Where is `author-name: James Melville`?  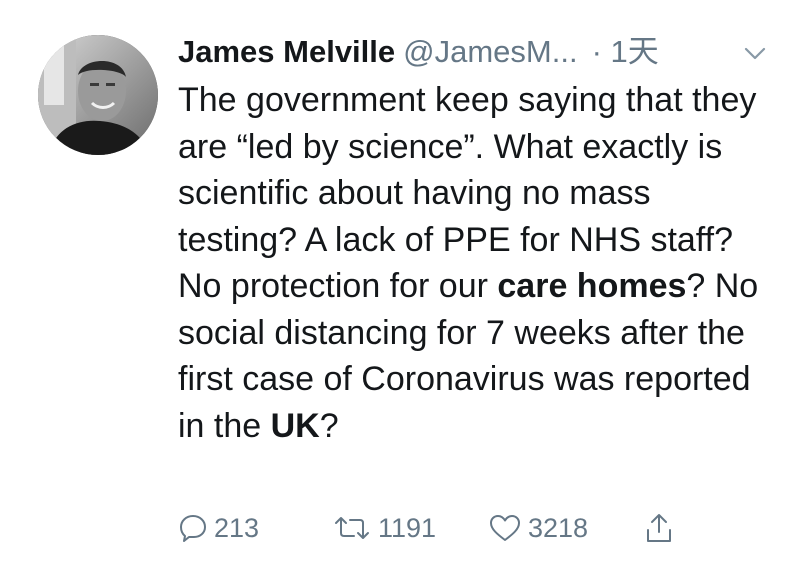 author-name: James Melville is located at coordinates (286, 51).